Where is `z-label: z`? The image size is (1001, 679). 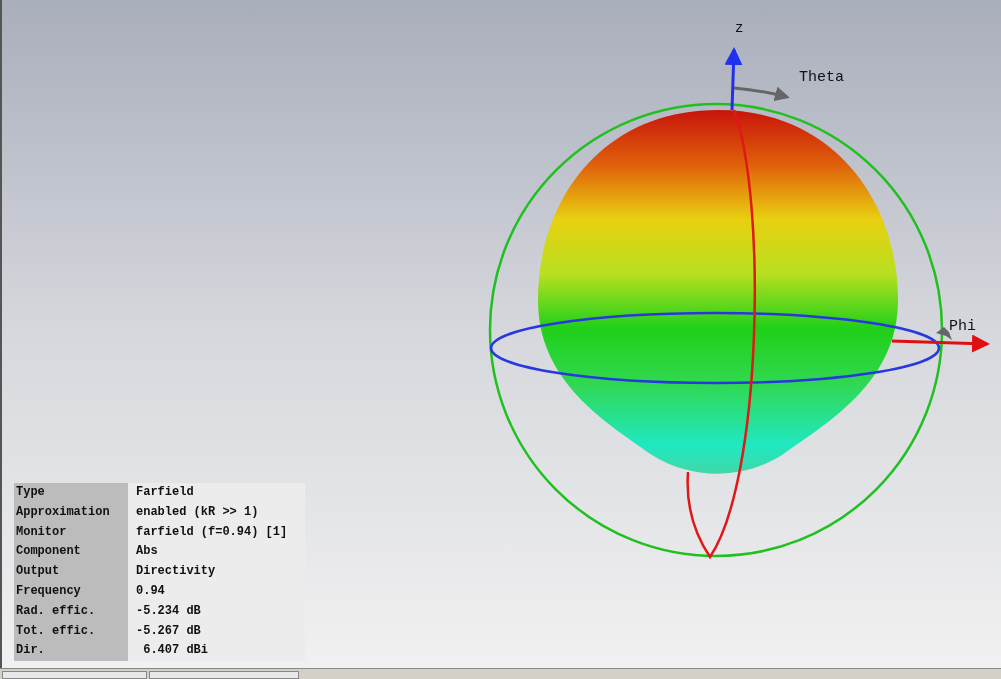
z-label: z is located at coordinates (739, 28).